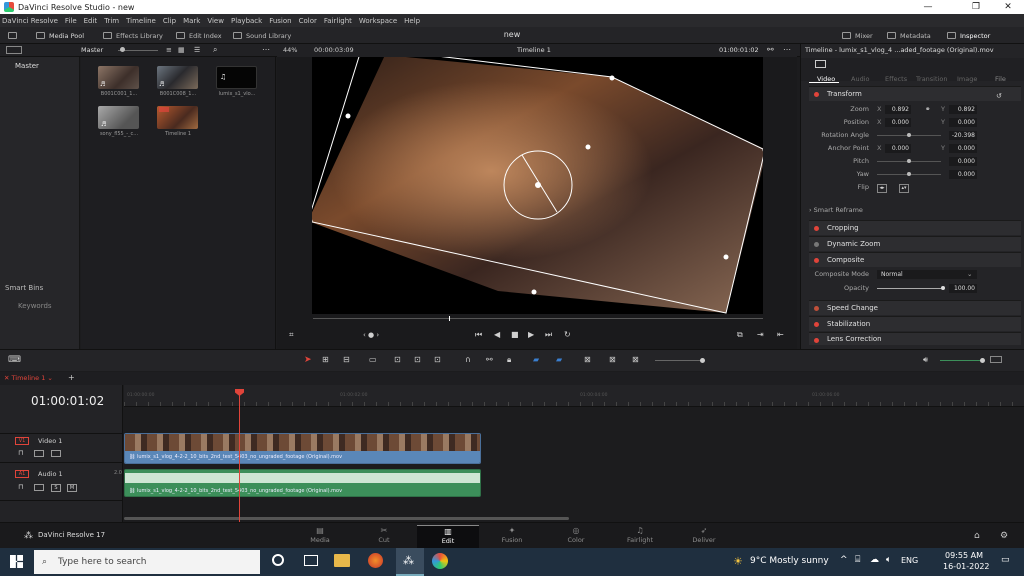  What do you see at coordinates (72, 488) in the screenshot?
I see `mute-button: M` at bounding box center [72, 488].